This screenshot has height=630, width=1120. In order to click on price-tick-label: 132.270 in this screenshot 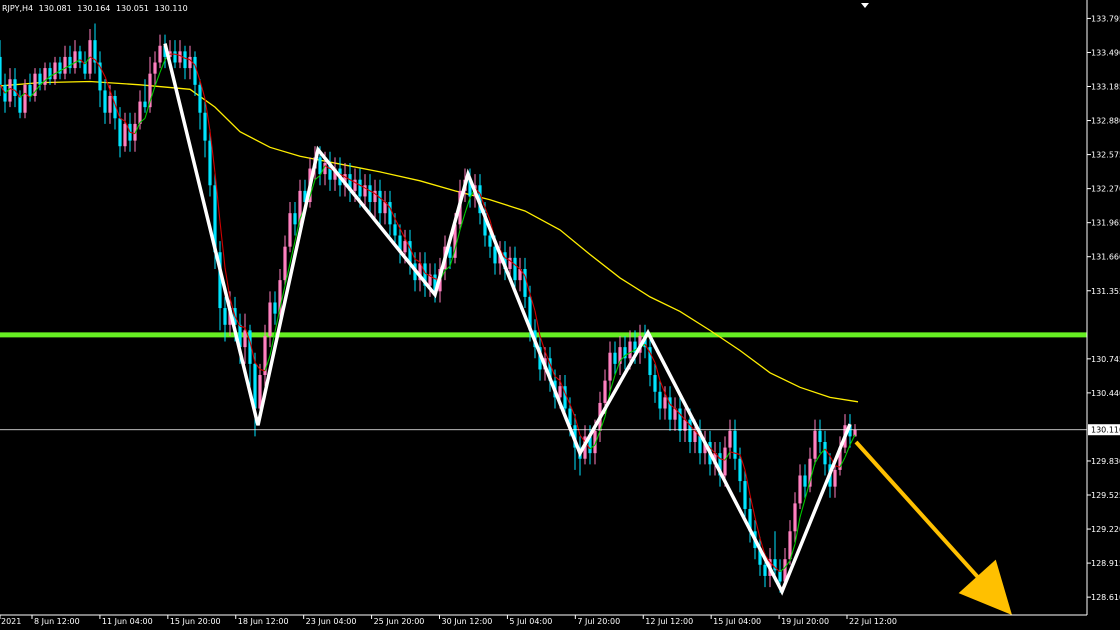, I will do `click(1105, 189)`.